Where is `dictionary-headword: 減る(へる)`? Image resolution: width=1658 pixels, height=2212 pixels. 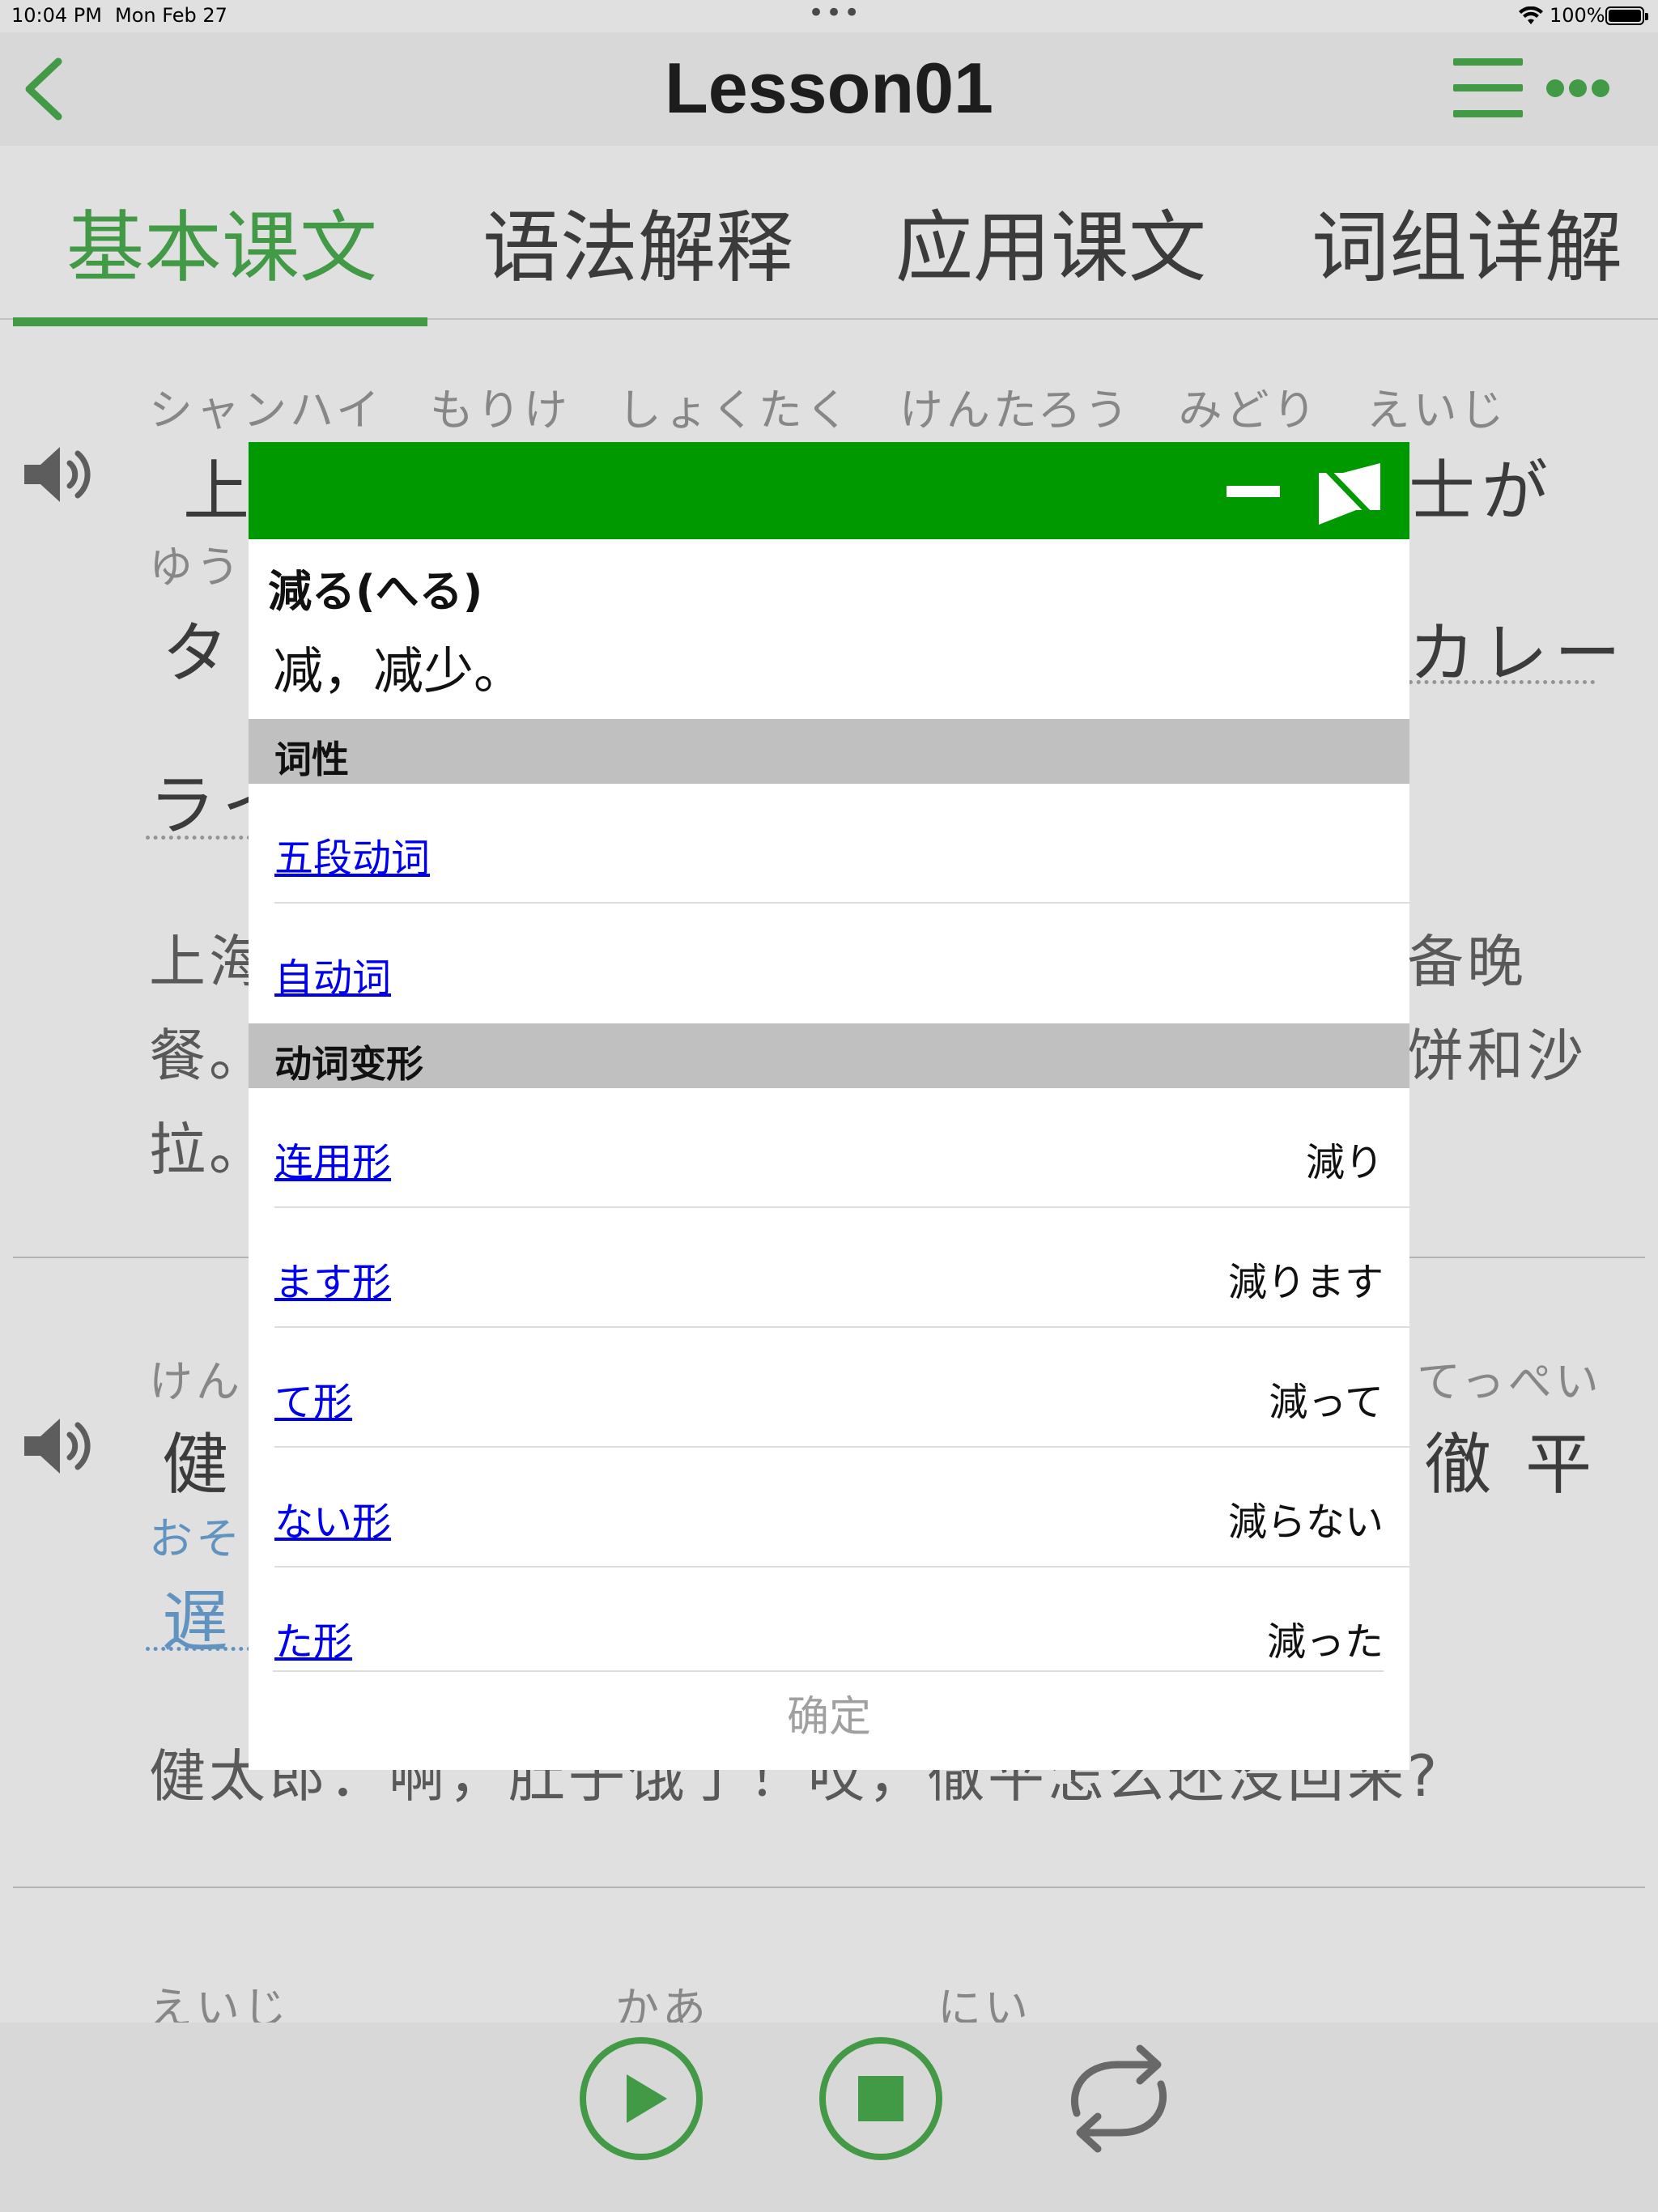
dictionary-headword: 減る(へる) is located at coordinates (375, 591).